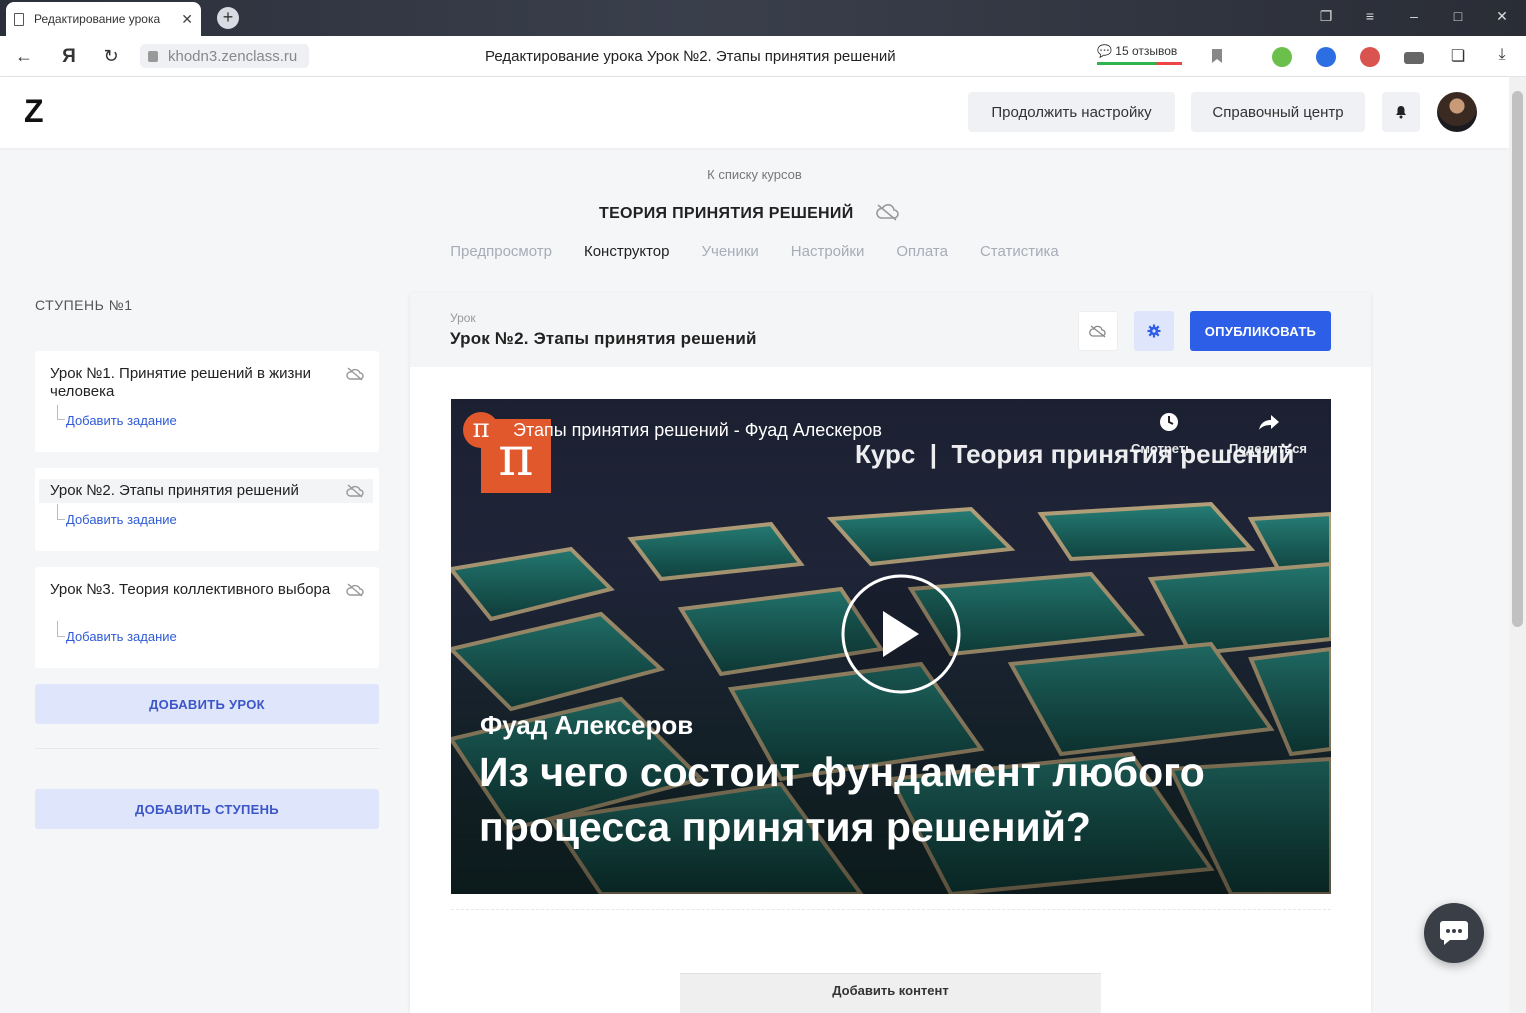  I want to click on browser-tab-title: Редактирование урока, so click(97, 19).